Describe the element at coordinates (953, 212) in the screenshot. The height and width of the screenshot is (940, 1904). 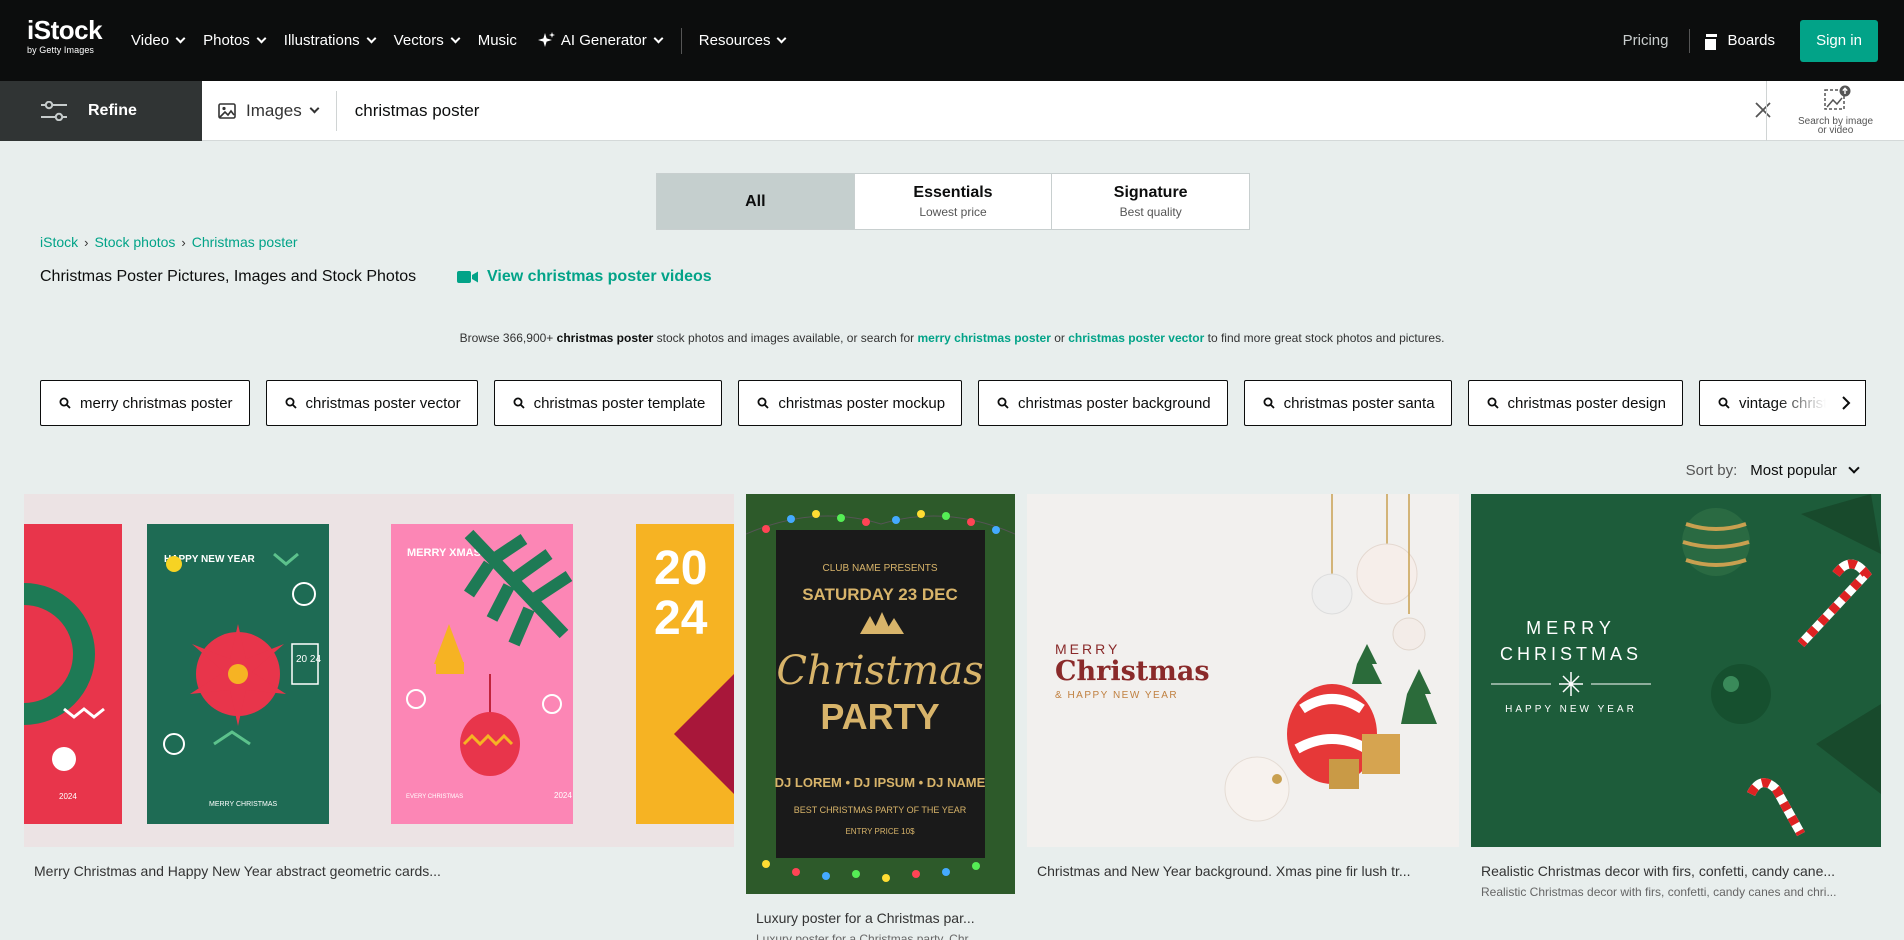
I see `tab-essentials-subtitle: Lowest price` at that location.